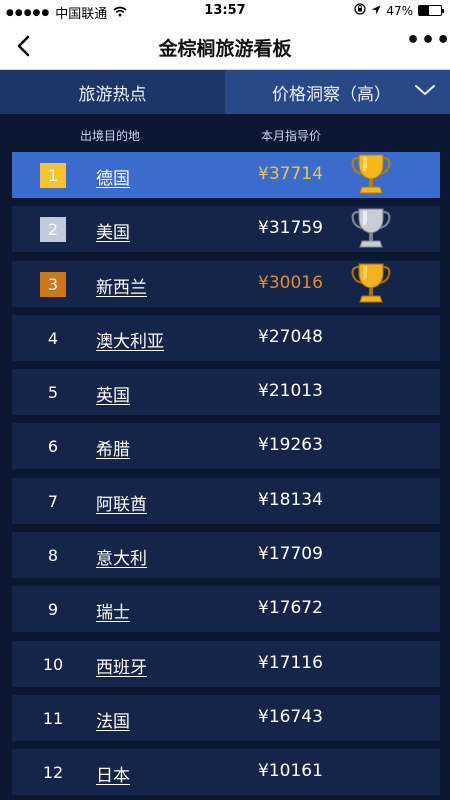 This screenshot has height=800, width=450. What do you see at coordinates (225, 49) in the screenshot?
I see `page-title: 金棕榈旅游看板` at bounding box center [225, 49].